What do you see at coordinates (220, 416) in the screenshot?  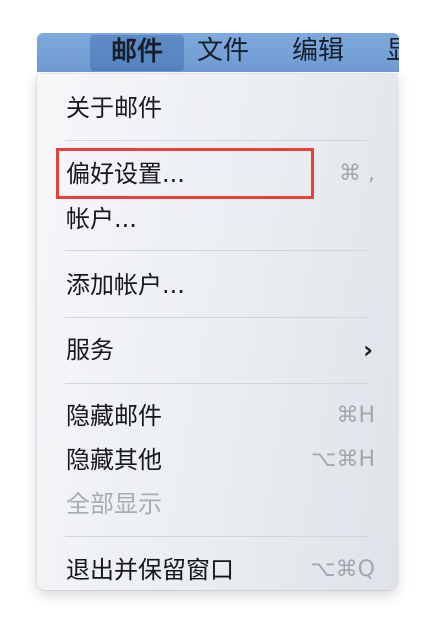 I see `menu-item-hide-mail: 隐藏邮件 ⌘H` at bounding box center [220, 416].